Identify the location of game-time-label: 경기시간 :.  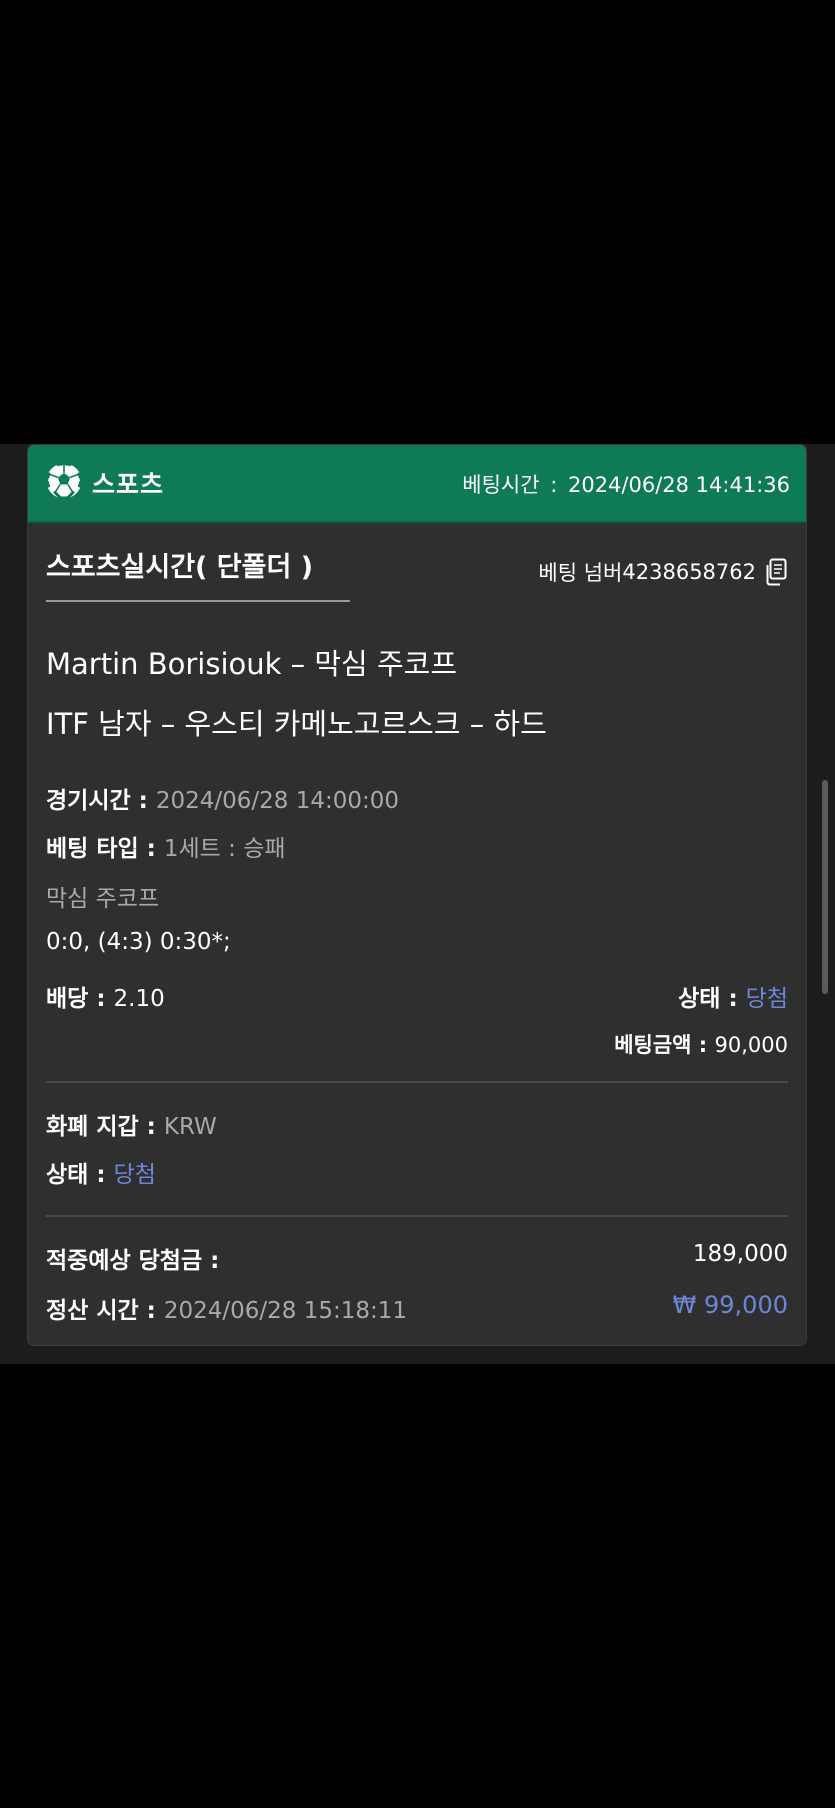
(101, 801).